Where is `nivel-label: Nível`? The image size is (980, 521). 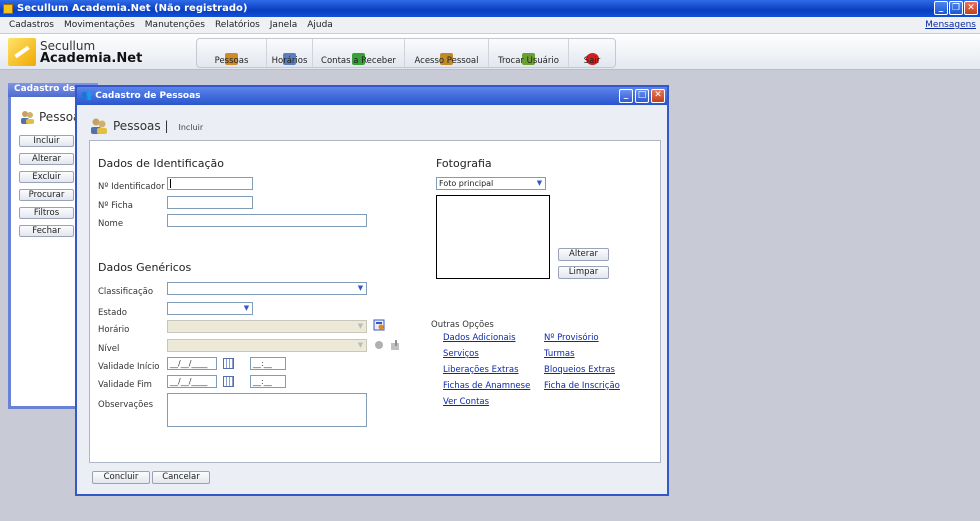
nivel-label: Nível is located at coordinates (109, 349).